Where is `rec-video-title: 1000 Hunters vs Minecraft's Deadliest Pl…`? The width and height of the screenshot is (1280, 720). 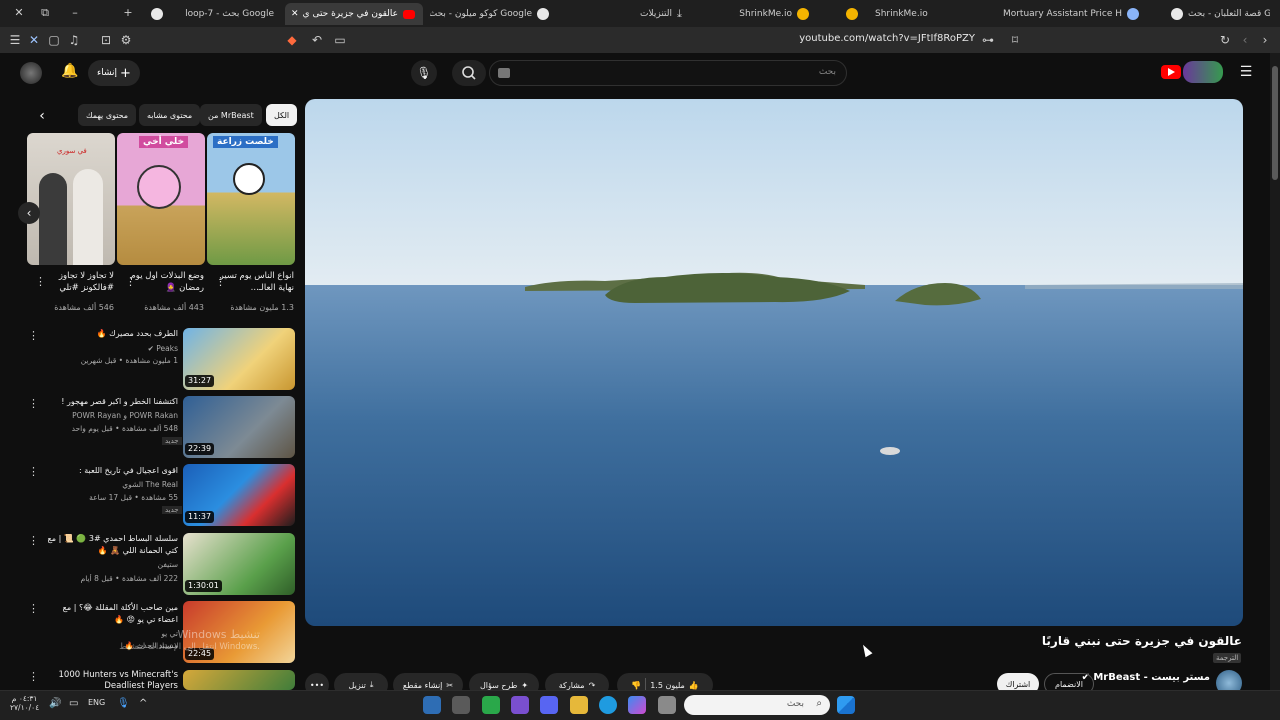
rec-video-title: 1000 Hunters vs Minecraft's Deadliest Pl… is located at coordinates (110, 680).